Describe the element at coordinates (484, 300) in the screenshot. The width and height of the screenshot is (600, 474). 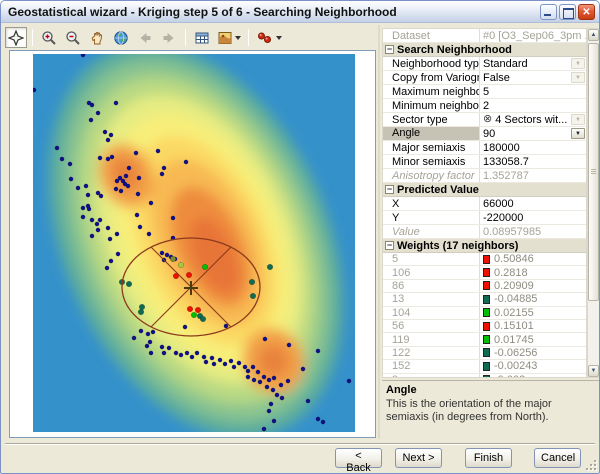
I see `weight-row: 13 -0.04885` at that location.